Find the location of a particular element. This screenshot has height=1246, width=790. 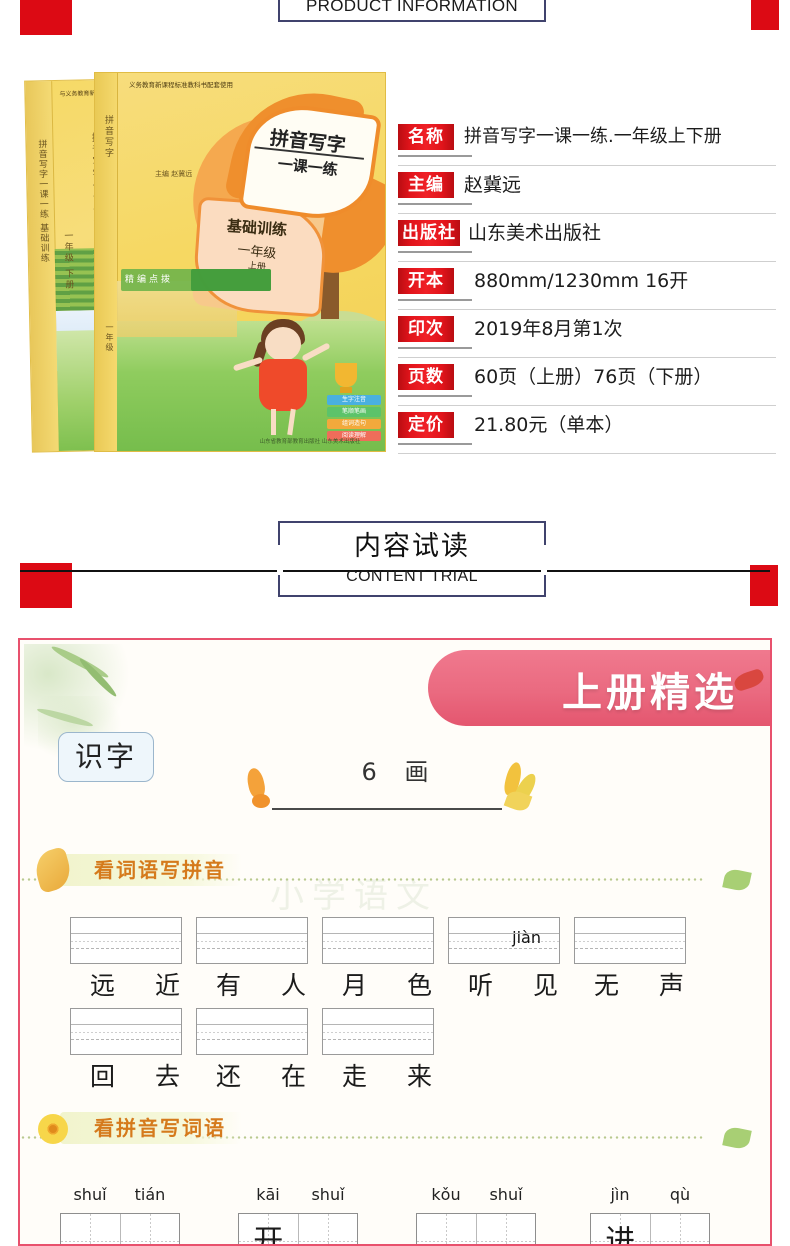

info-label: 页数 is located at coordinates (426, 377).